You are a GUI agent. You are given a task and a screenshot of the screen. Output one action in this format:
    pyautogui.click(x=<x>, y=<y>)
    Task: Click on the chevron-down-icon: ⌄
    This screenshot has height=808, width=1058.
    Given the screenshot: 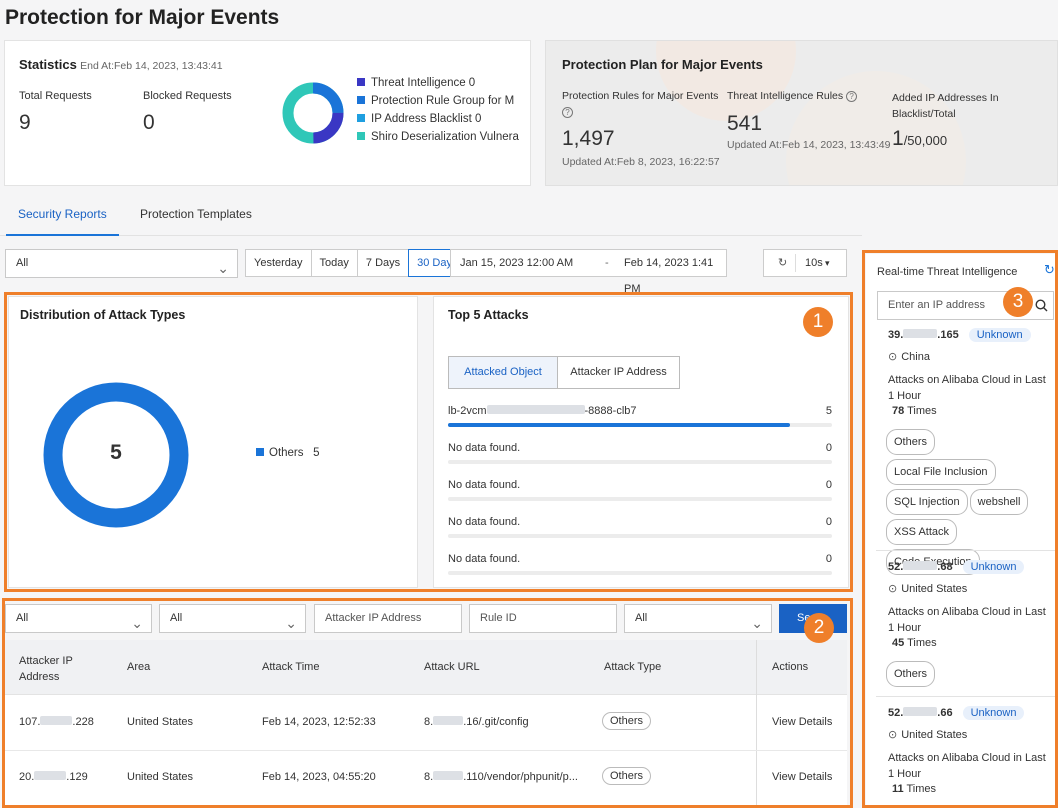 What is the action you would take?
    pyautogui.click(x=137, y=623)
    